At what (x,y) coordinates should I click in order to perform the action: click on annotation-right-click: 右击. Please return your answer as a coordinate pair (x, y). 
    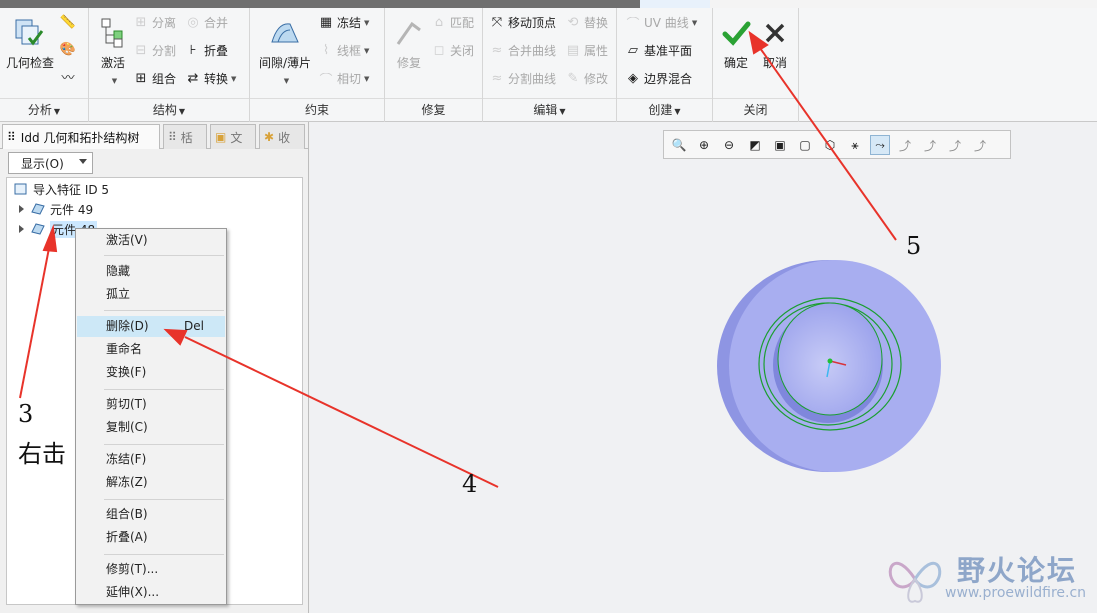
    Looking at the image, I should click on (42, 454).